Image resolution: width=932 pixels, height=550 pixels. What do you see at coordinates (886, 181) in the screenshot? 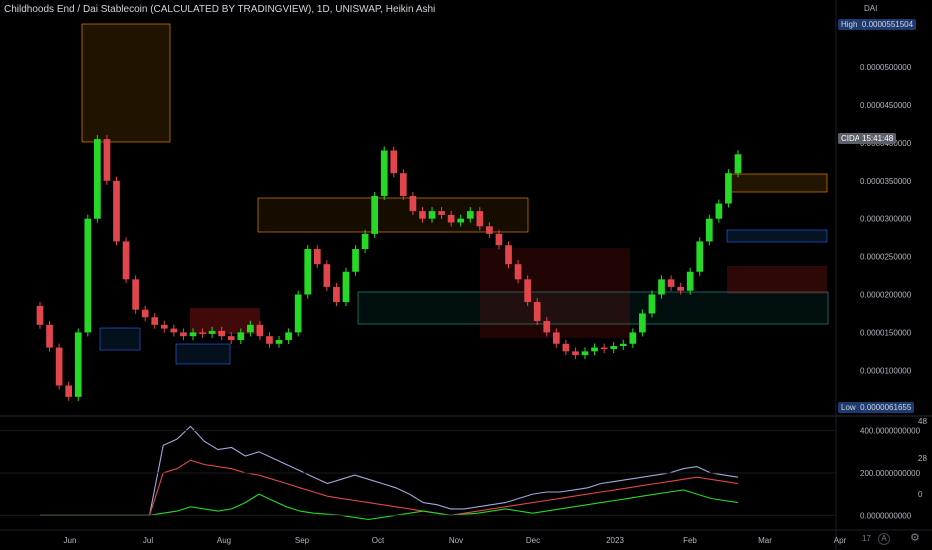
I see `price-tick-label: 0.0000350000` at bounding box center [886, 181].